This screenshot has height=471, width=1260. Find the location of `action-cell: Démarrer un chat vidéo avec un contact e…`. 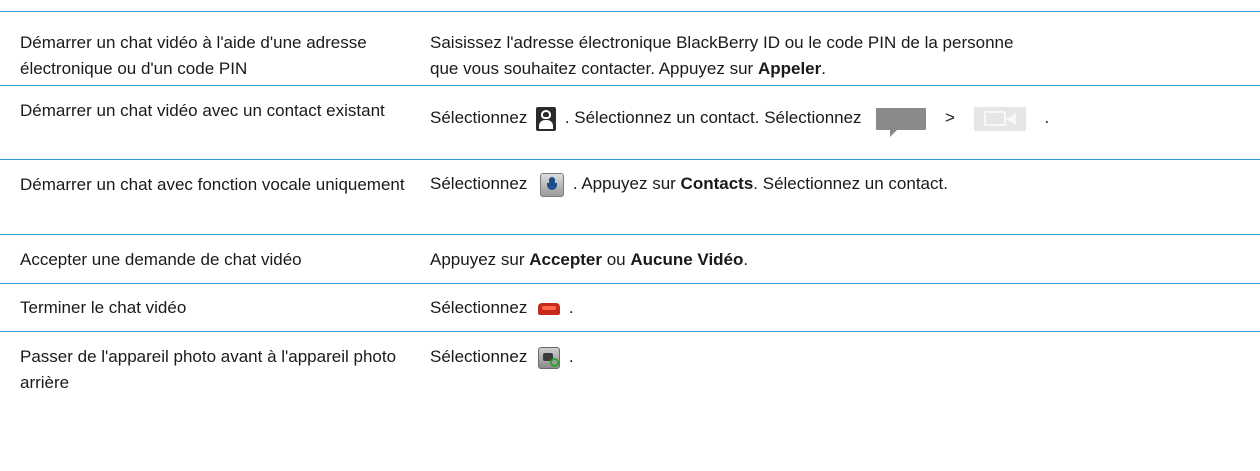

action-cell: Démarrer un chat vidéo avec un contact e… is located at coordinates (202, 110).